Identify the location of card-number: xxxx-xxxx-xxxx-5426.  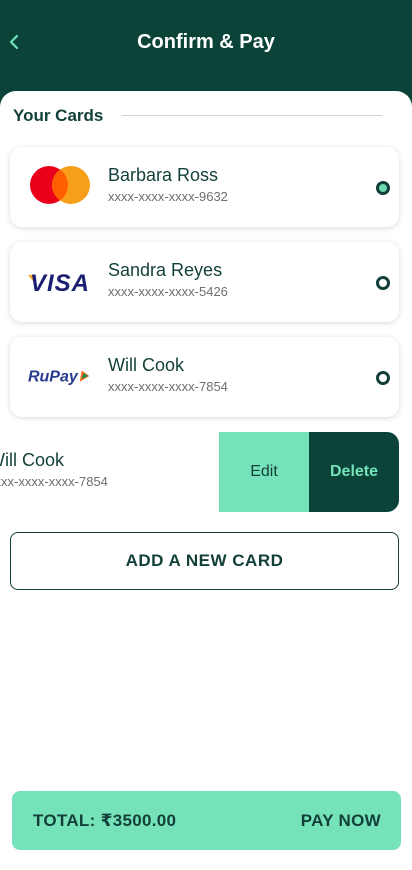
(168, 291).